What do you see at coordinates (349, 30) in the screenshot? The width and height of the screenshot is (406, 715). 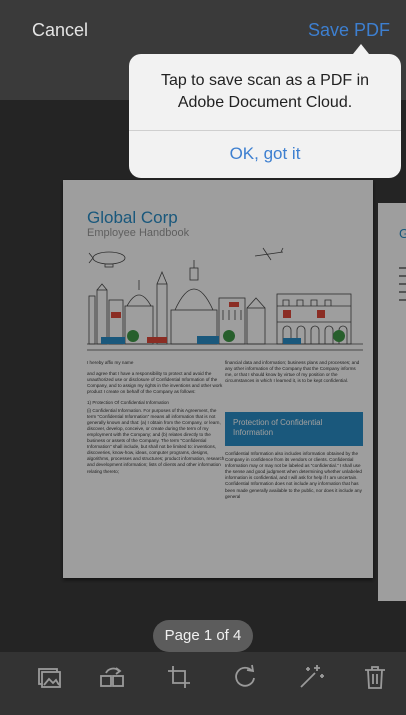 I see `save-pdf-button: Save PDF` at bounding box center [349, 30].